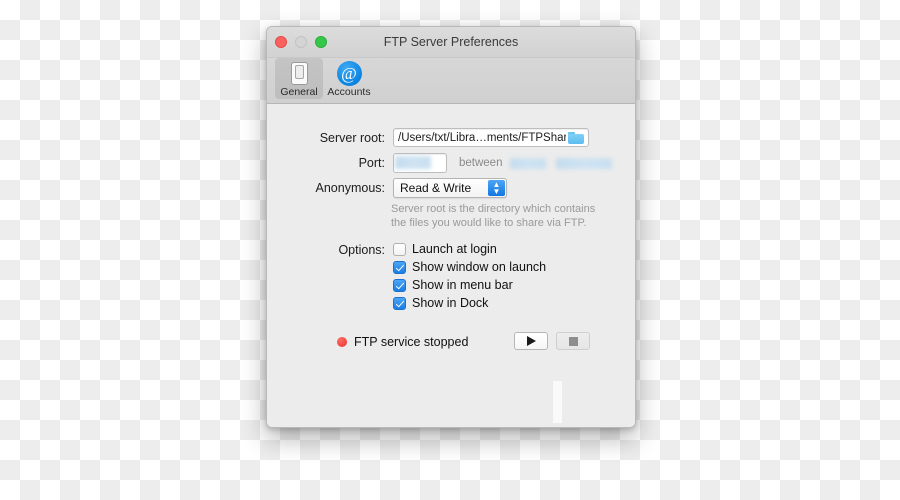 This screenshot has height=500, width=900. What do you see at coordinates (557, 402) in the screenshot?
I see `render-artifact` at bounding box center [557, 402].